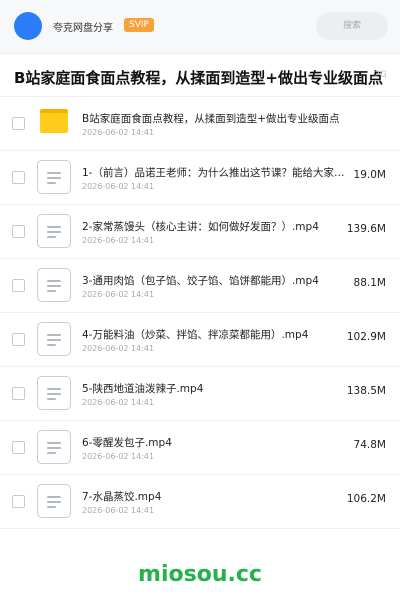 The width and height of the screenshot is (400, 600). What do you see at coordinates (366, 499) in the screenshot?
I see `file-size: 106.2M` at bounding box center [366, 499].